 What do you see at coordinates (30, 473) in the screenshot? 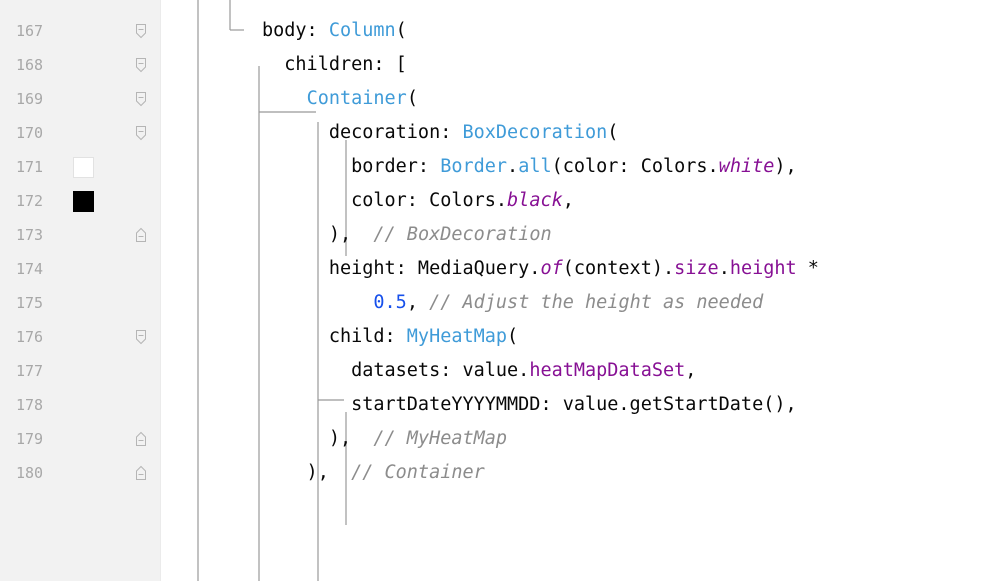
I see `line-number: 180` at bounding box center [30, 473].